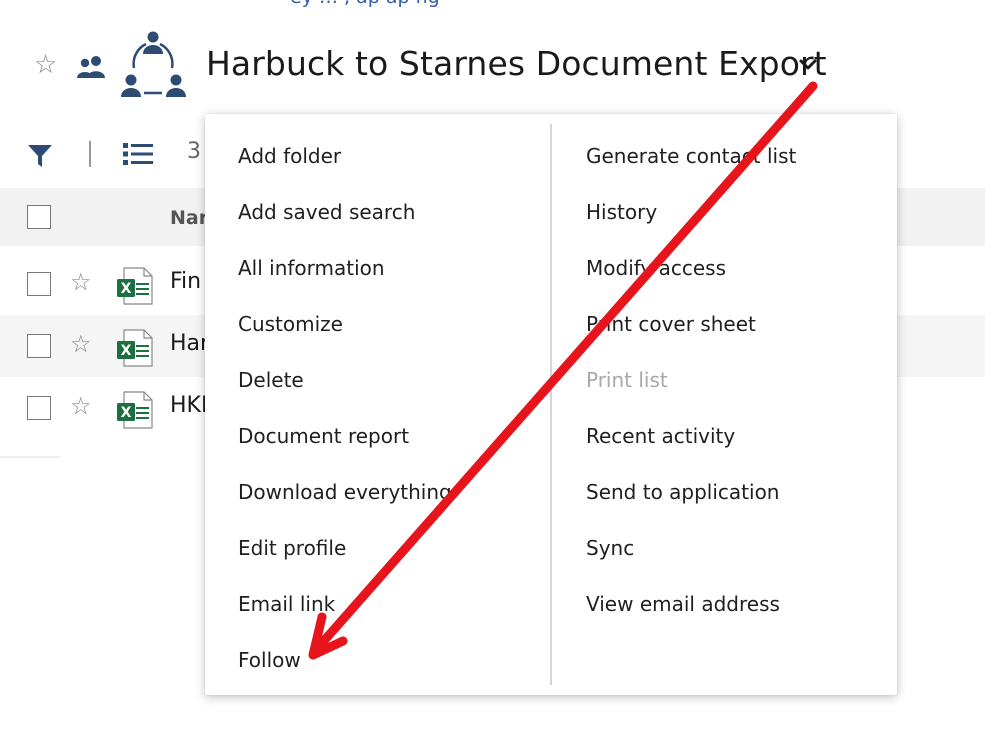 The image size is (985, 731). I want to click on menu-item-generate-contact-list: Generate contact list, so click(691, 162).